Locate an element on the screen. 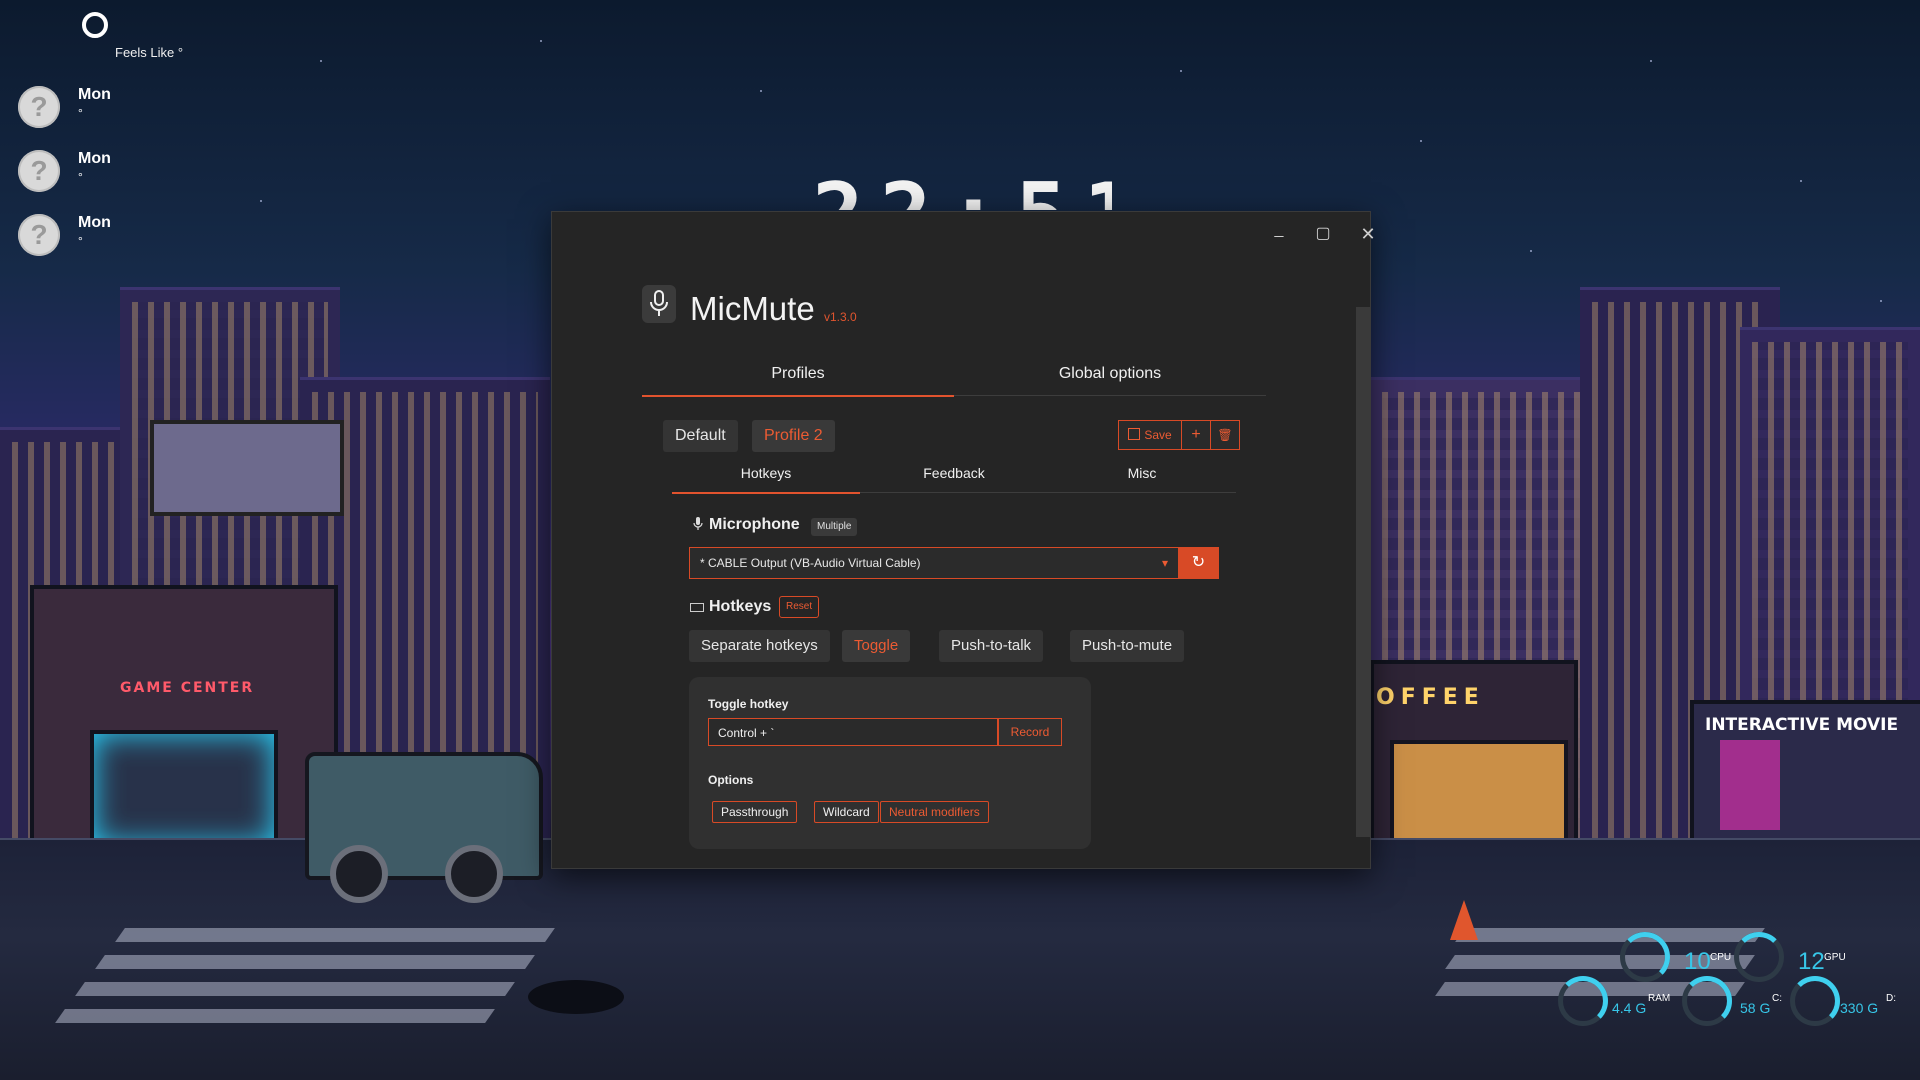 The image size is (1920, 1080). system-monitor-widget: 10 CPU 12 GPU 4.4 G RAM 58 G C: 330 G D: is located at coordinates (1735, 985).